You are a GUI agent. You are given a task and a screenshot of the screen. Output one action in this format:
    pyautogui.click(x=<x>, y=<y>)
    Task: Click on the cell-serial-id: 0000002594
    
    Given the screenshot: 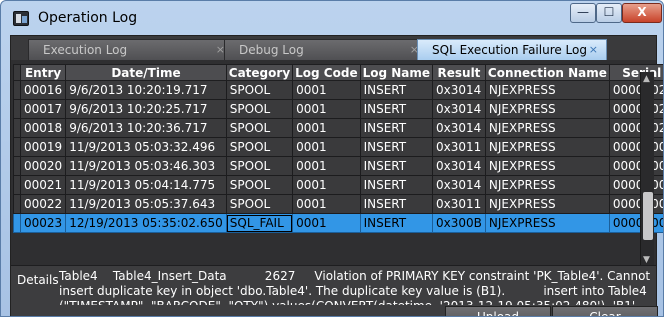 What is the action you would take?
    pyautogui.click(x=635, y=90)
    